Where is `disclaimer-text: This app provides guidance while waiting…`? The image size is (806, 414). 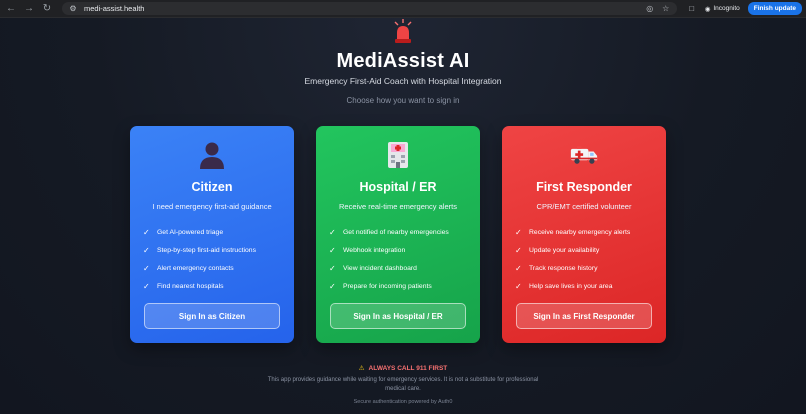 disclaimer-text: This app provides guidance while waiting… is located at coordinates (403, 384).